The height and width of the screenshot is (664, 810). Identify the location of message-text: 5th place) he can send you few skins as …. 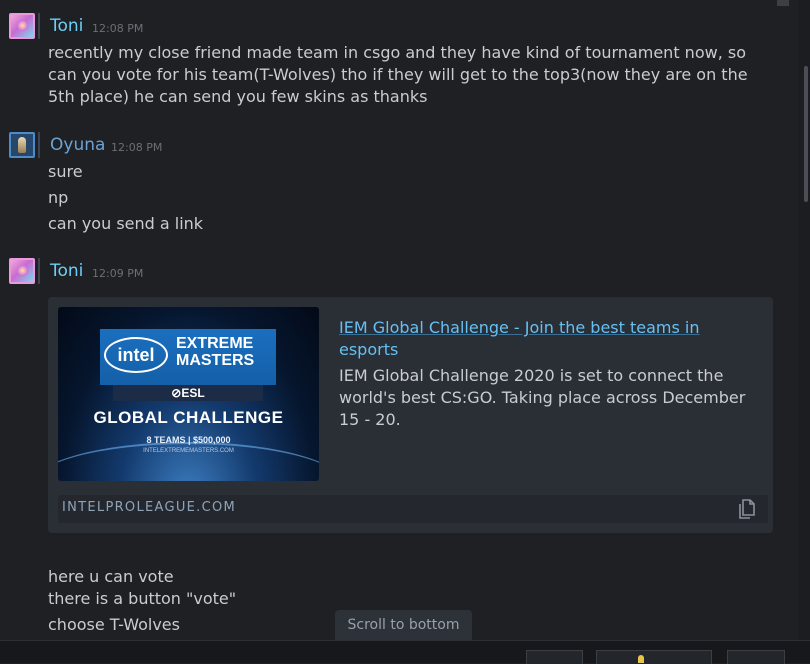
(238, 96).